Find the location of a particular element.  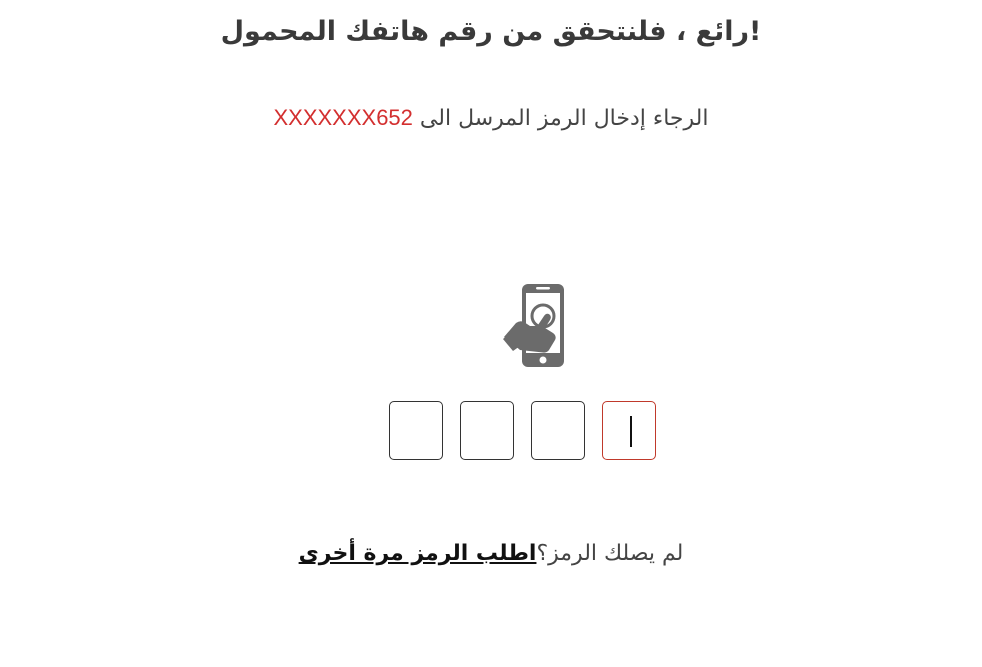

instruction-text: الرجاء إدخال الرمز المرسل الى XXXXXXX652 is located at coordinates (491, 118).